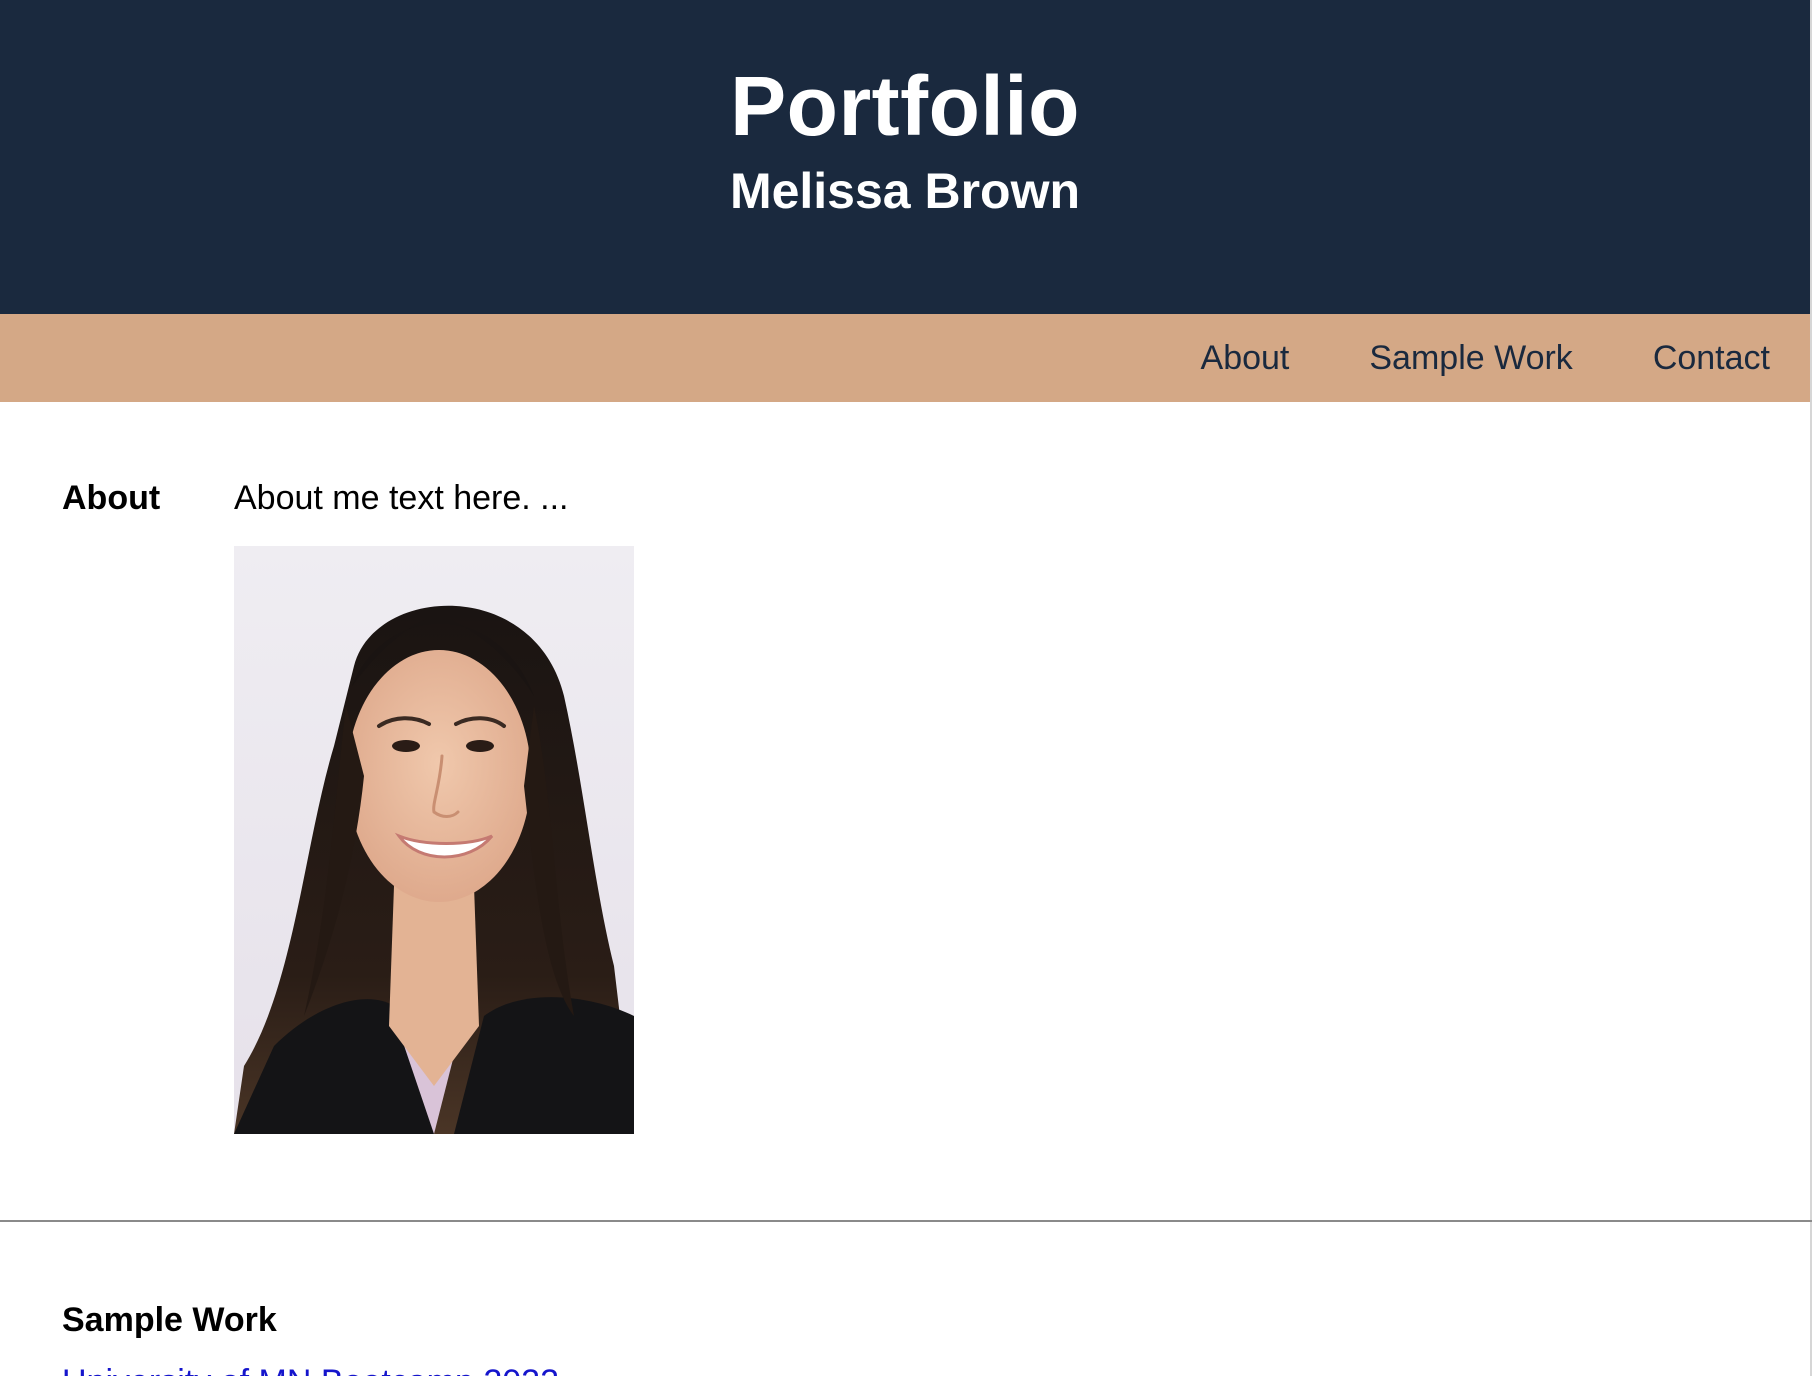 The height and width of the screenshot is (1376, 1816). Describe the element at coordinates (310, 1369) in the screenshot. I see `sample-work-link: University of MN Bootcamp 2022` at that location.